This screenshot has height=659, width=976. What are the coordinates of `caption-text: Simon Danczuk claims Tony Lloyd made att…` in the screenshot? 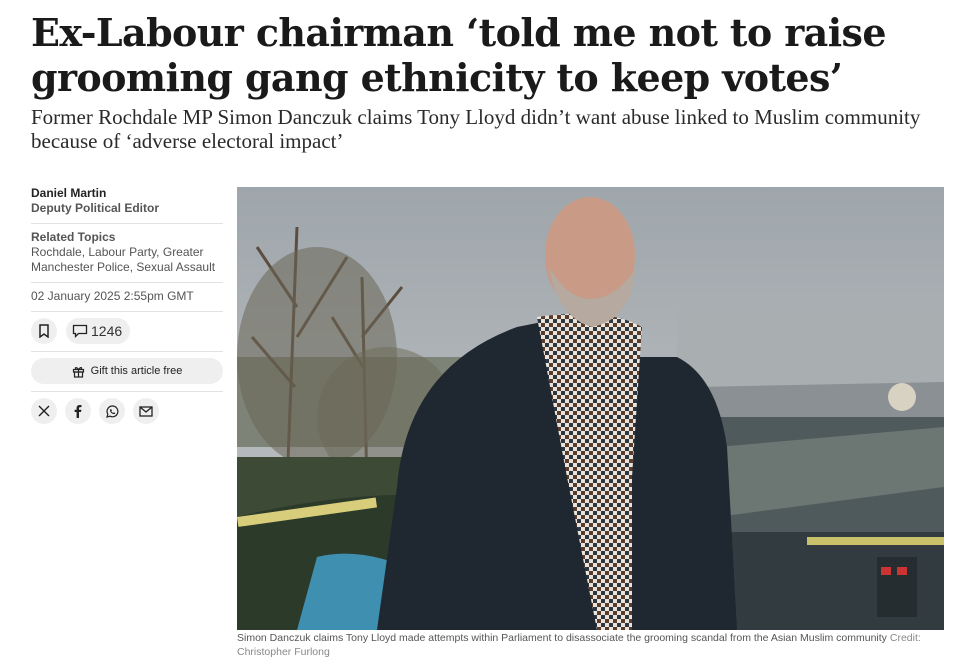 It's located at (562, 638).